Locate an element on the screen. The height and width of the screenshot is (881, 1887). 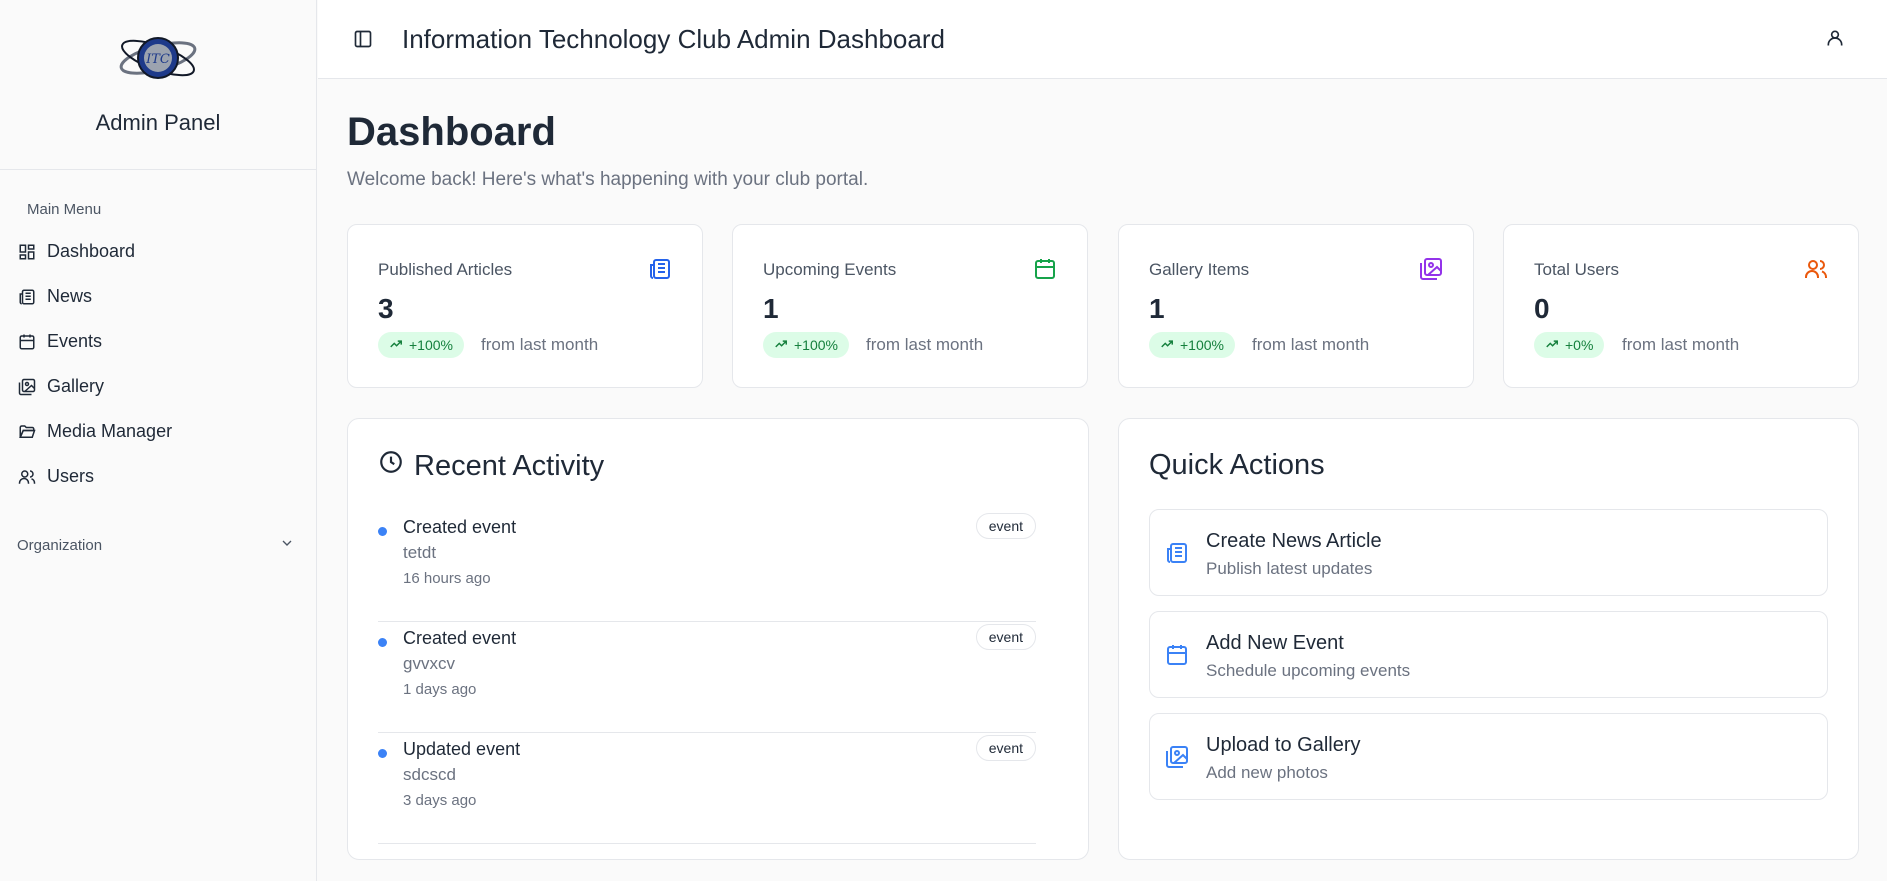
action-title: Add New Event is located at coordinates (1275, 643).